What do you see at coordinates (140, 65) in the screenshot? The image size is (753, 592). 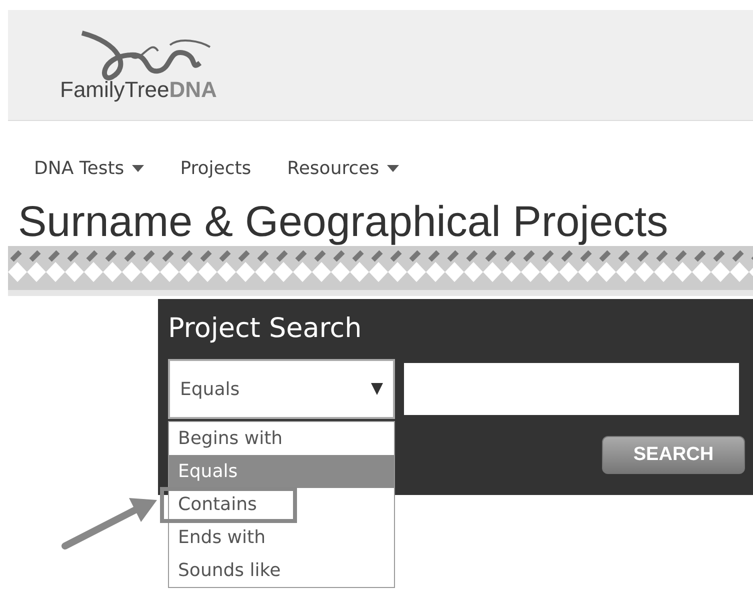 I see `logo: FamilyTreeDNA` at bounding box center [140, 65].